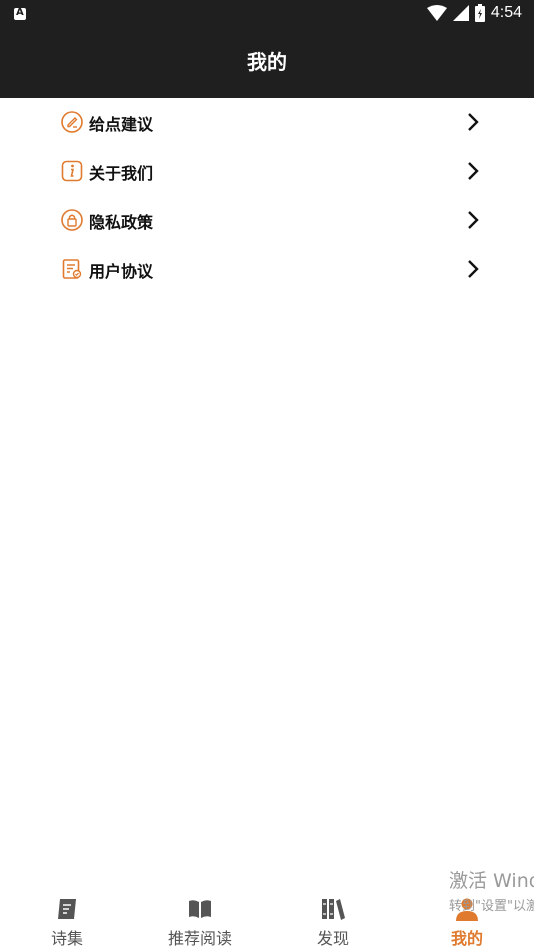  Describe the element at coordinates (491, 881) in the screenshot. I see `watermark-line-1: 激活 Windows` at that location.